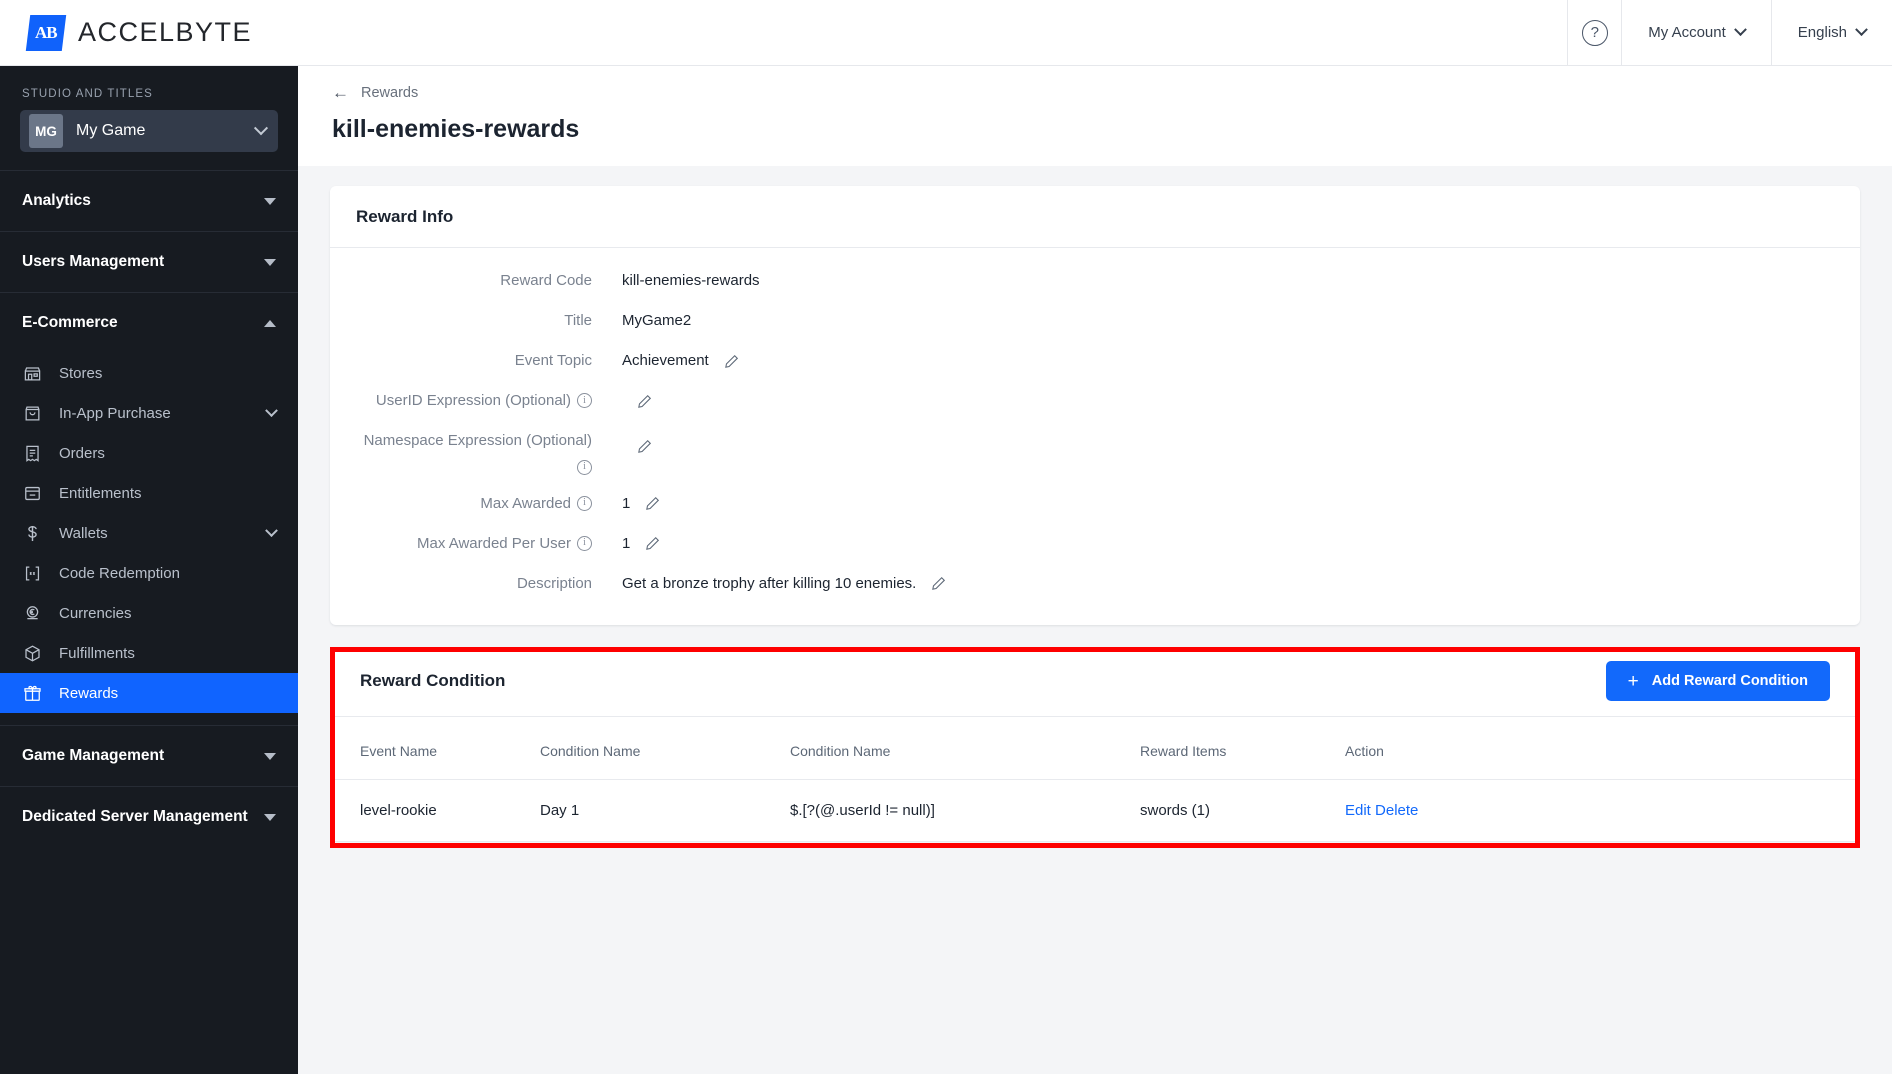 This screenshot has width=1892, height=1074. What do you see at coordinates (149, 693) in the screenshot?
I see `sidebar-item-rewards: Rewards` at bounding box center [149, 693].